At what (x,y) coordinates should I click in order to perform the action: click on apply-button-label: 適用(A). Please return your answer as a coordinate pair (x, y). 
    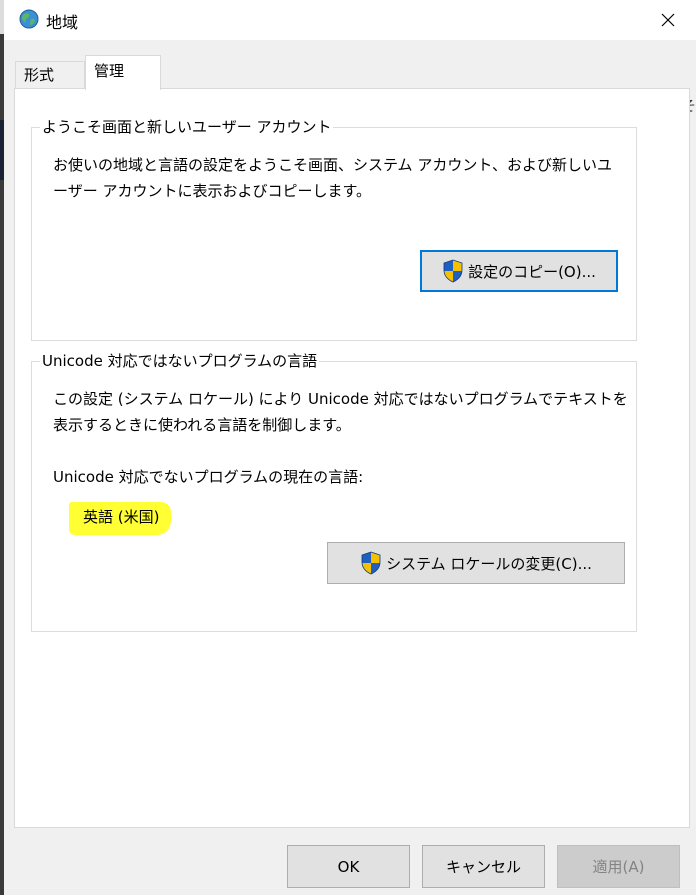
    Looking at the image, I should click on (618, 867).